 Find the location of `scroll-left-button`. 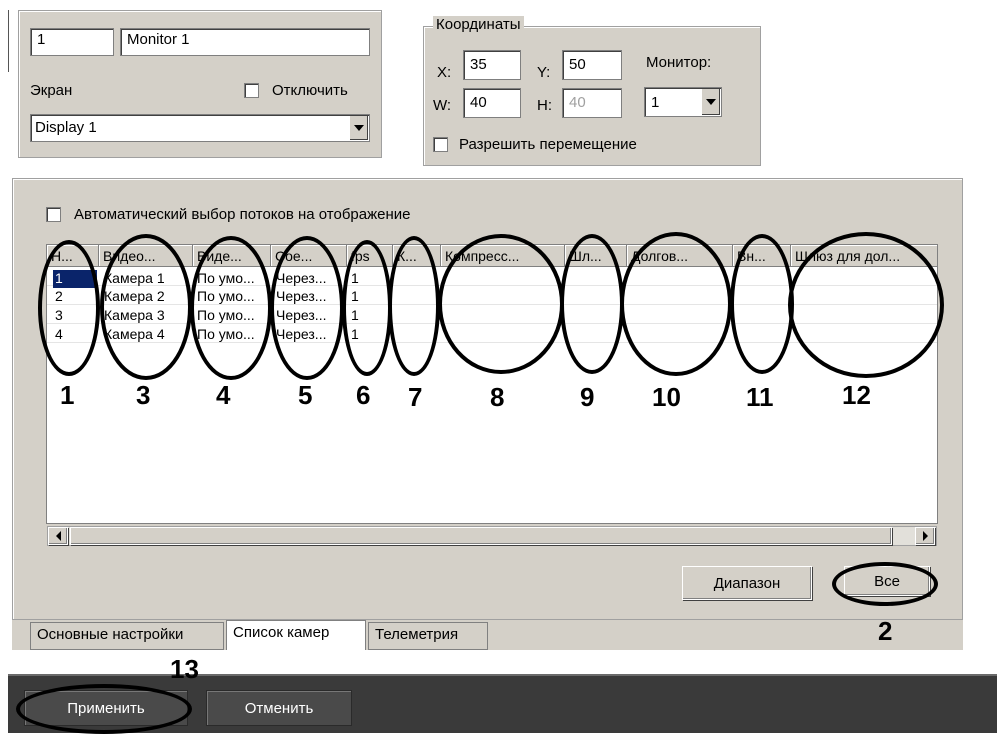

scroll-left-button is located at coordinates (58, 536).